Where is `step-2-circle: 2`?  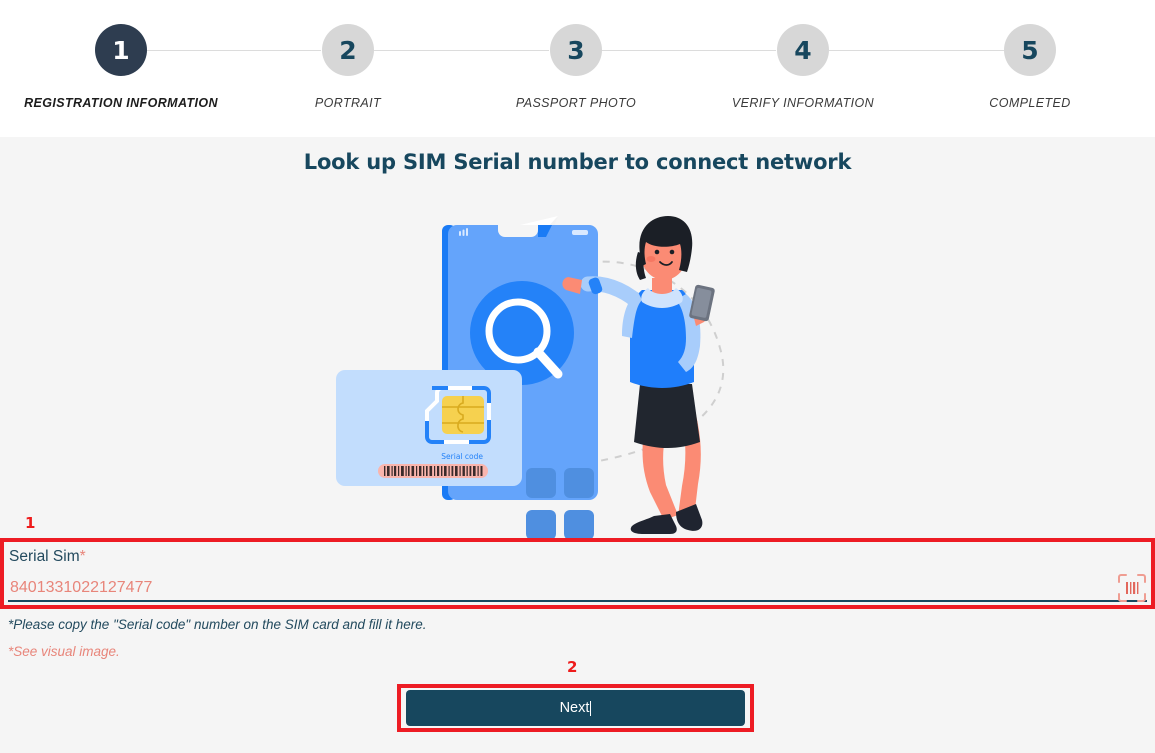 step-2-circle: 2 is located at coordinates (348, 50).